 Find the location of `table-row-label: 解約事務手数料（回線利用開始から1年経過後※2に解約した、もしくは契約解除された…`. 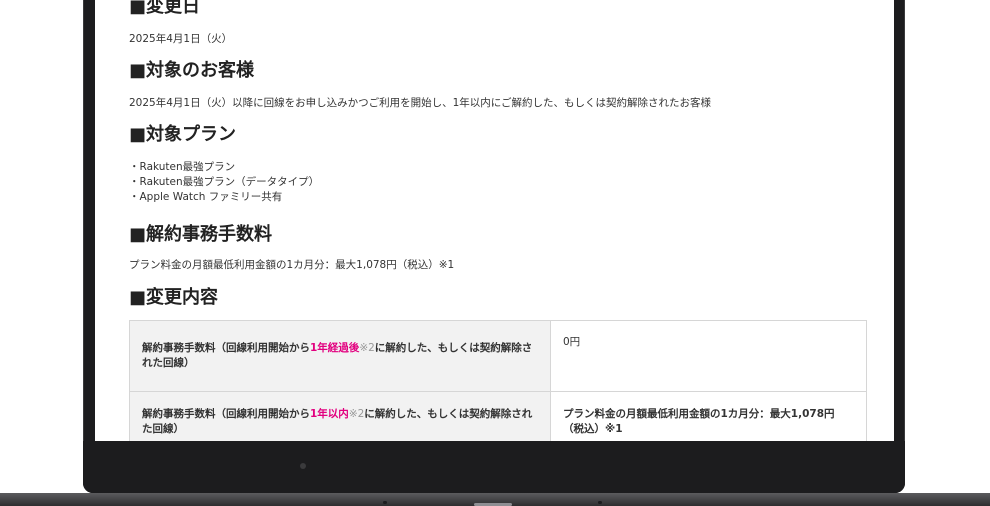

table-row-label: 解約事務手数料（回線利用開始から1年経過後※2に解約した、もしくは契約解除された… is located at coordinates (340, 356).